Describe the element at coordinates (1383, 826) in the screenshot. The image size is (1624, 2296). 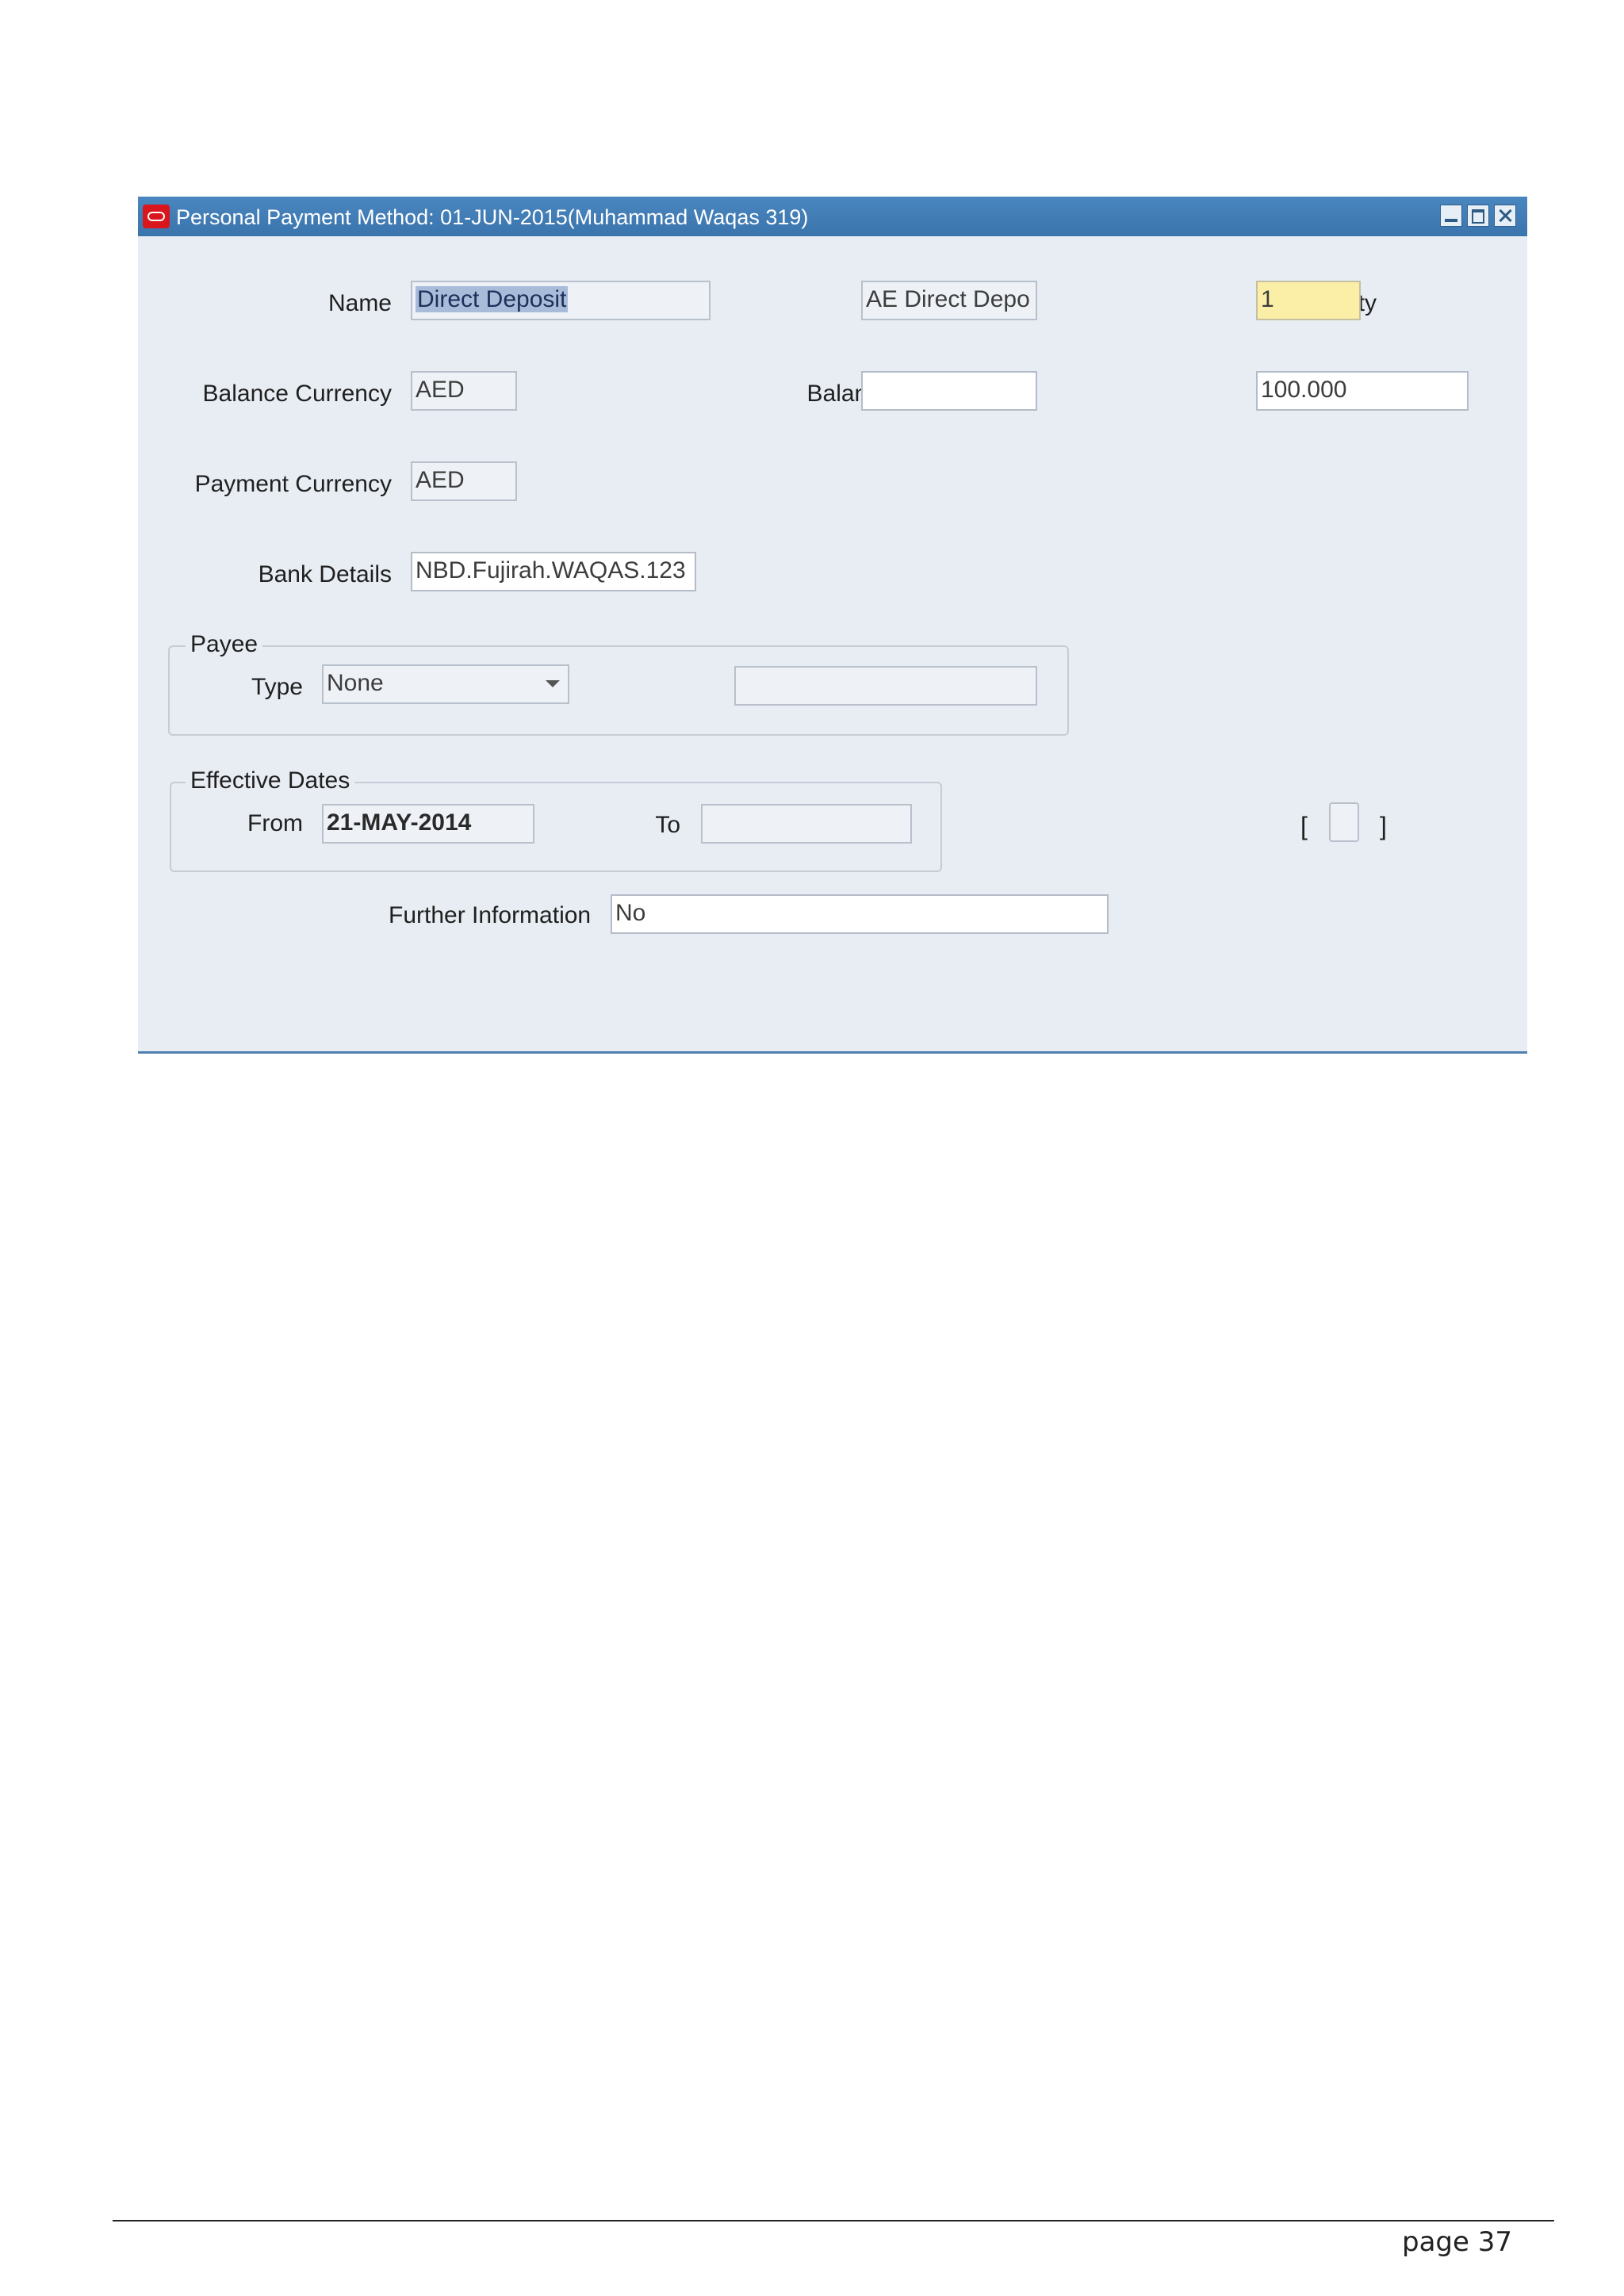
I see `flex-close-bracket: ]` at that location.